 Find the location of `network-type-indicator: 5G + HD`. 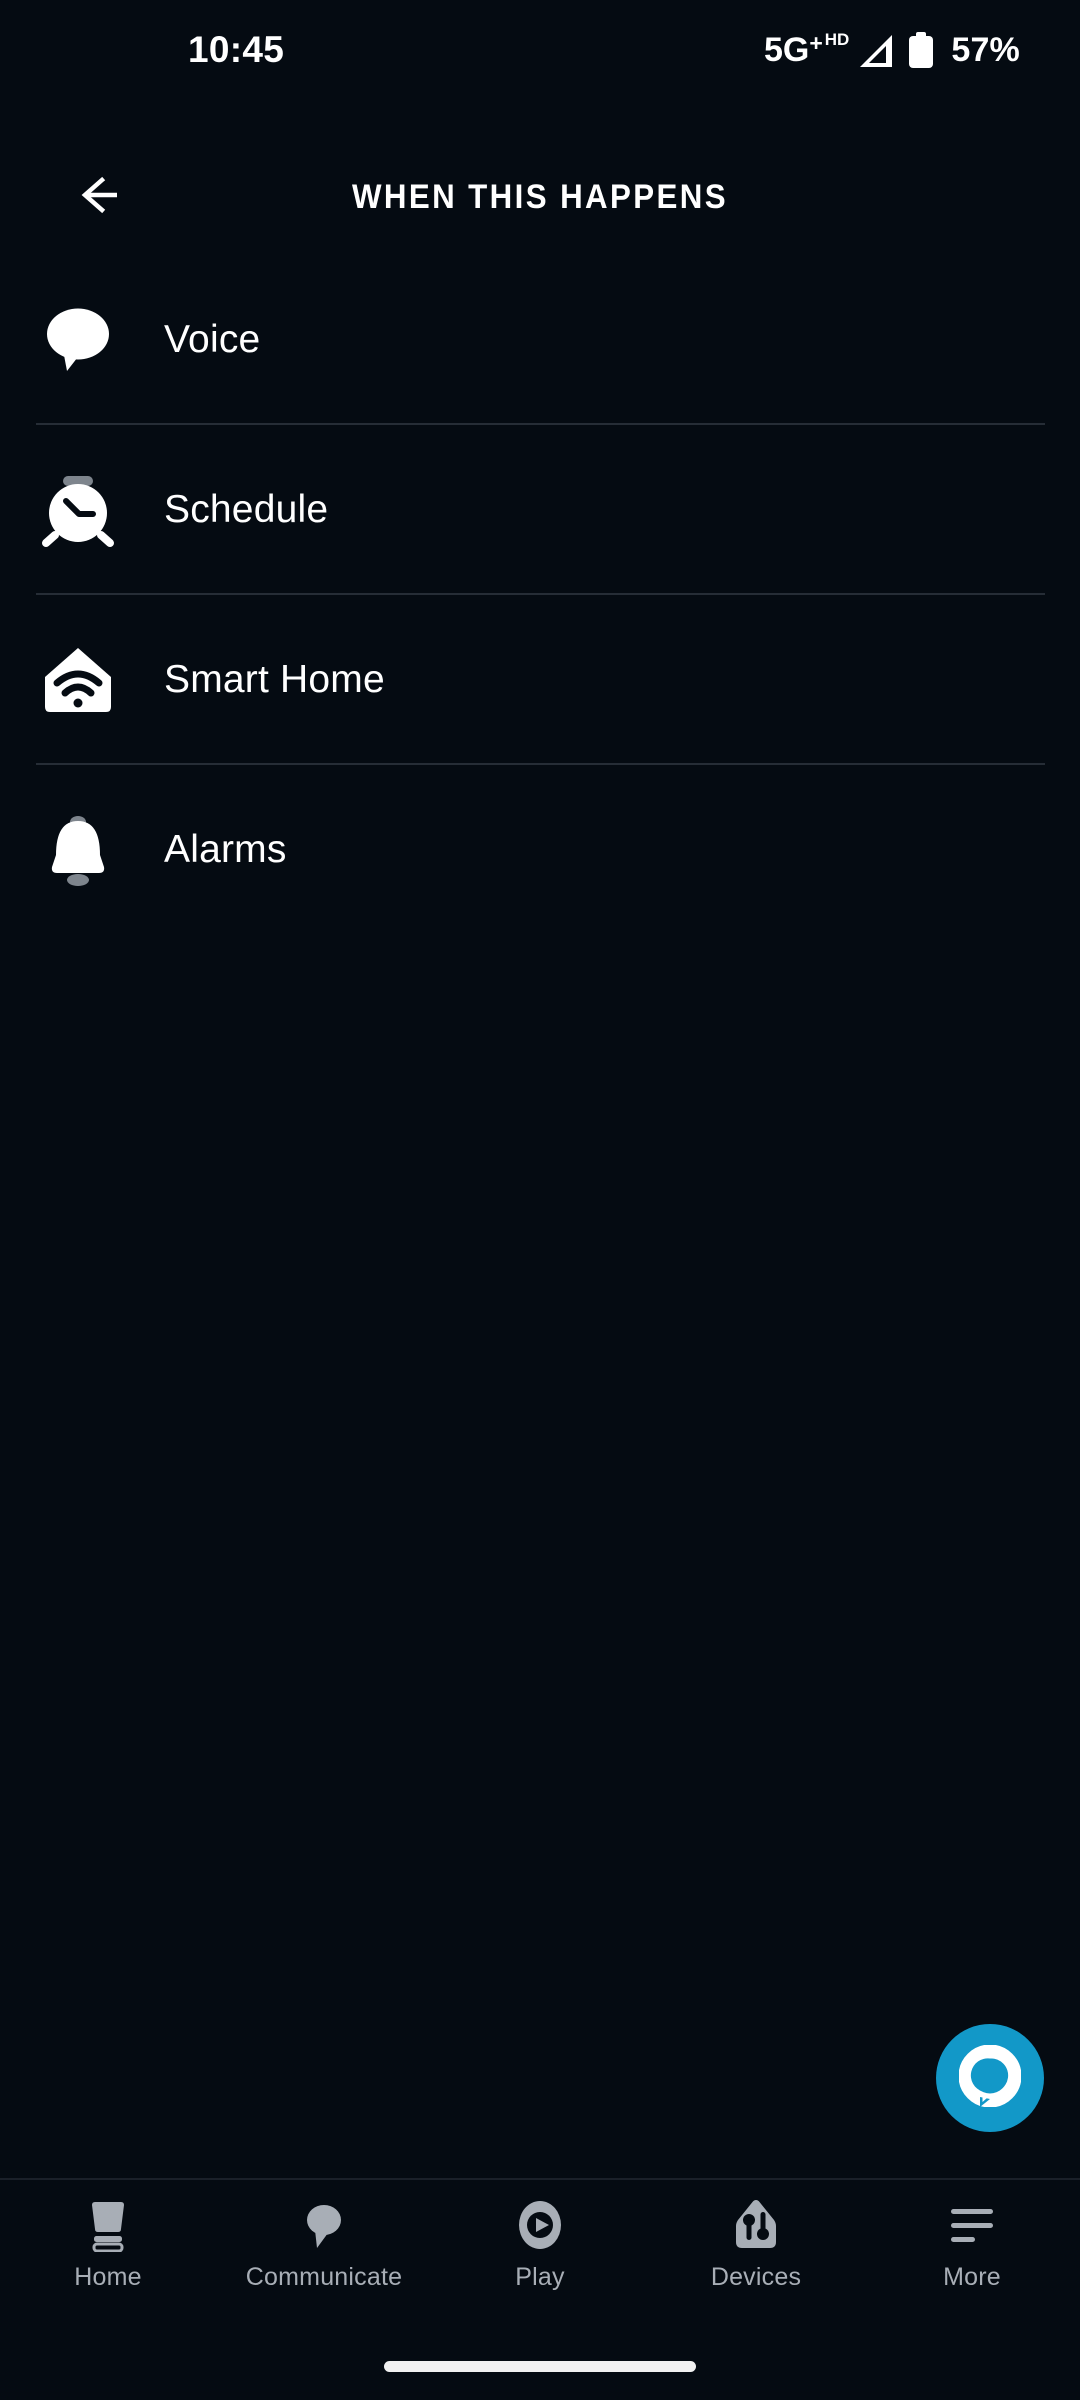

network-type-indicator: 5G + HD is located at coordinates (806, 49).